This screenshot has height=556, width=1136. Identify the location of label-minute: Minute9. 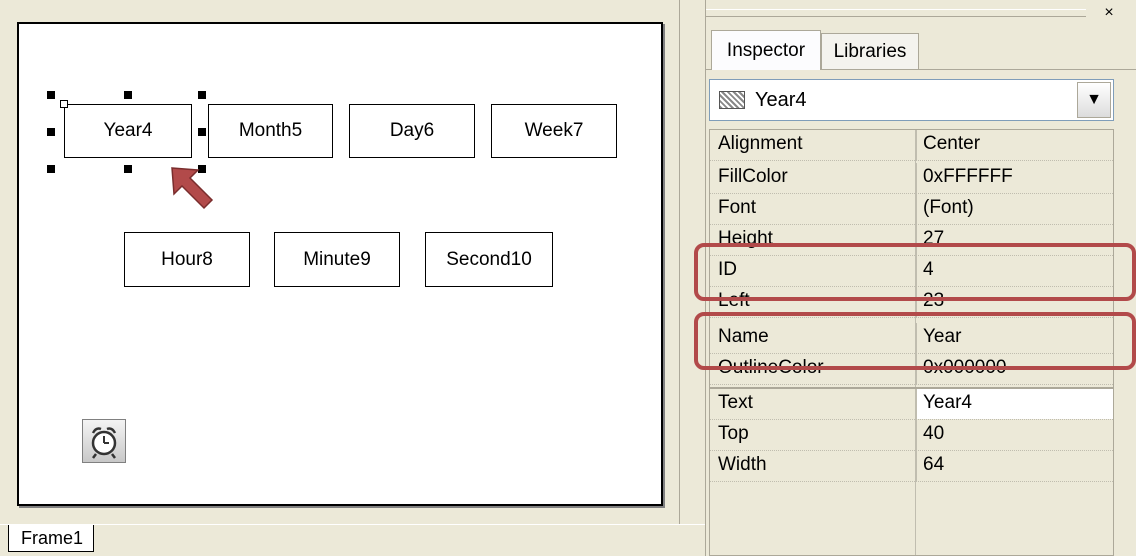
(337, 259).